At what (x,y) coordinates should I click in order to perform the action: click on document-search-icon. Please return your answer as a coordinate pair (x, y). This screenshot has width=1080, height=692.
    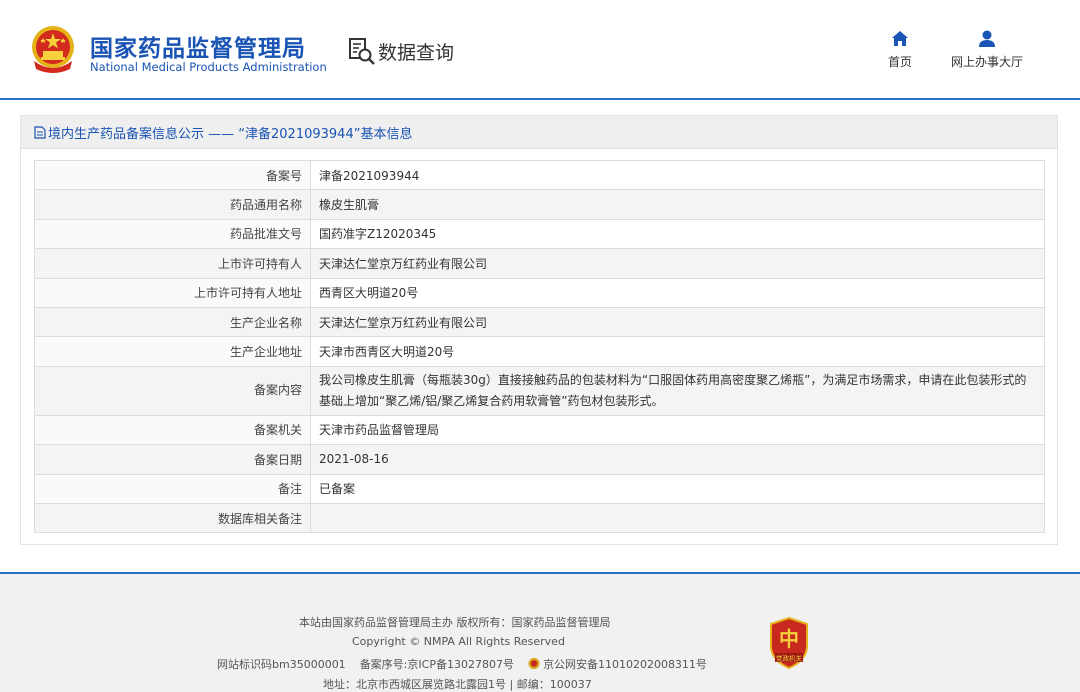
    Looking at the image, I should click on (362, 51).